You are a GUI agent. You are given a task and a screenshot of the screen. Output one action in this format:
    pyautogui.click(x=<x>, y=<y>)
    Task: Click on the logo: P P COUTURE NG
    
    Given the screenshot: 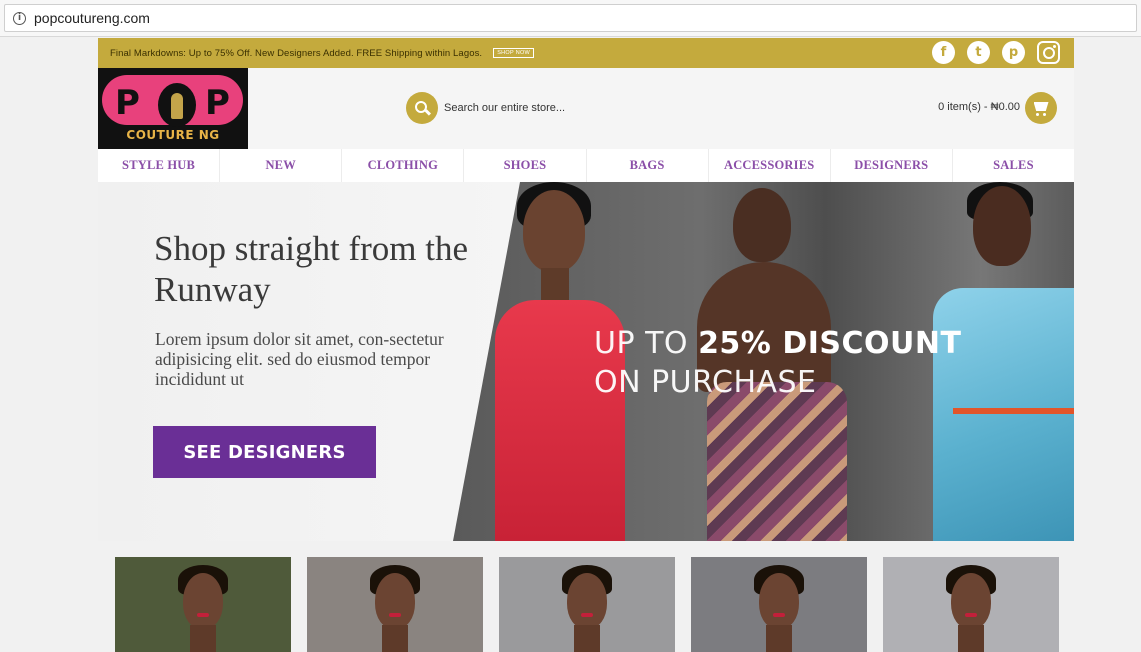 What is the action you would take?
    pyautogui.click(x=173, y=108)
    